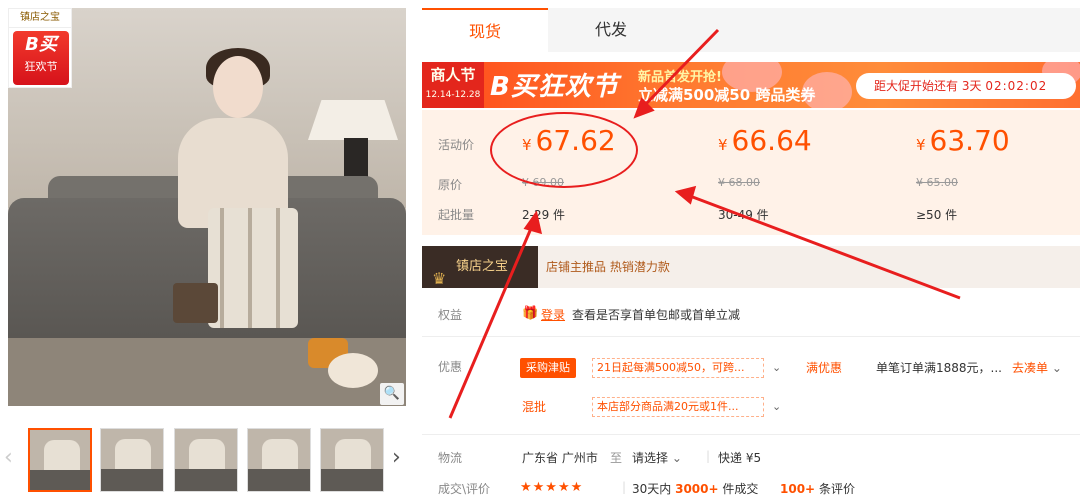 Image resolution: width=1080 pixels, height=502 pixels. What do you see at coordinates (548, 368) in the screenshot?
I see `purchase-subsidy-tag: 采购津贴` at bounding box center [548, 368].